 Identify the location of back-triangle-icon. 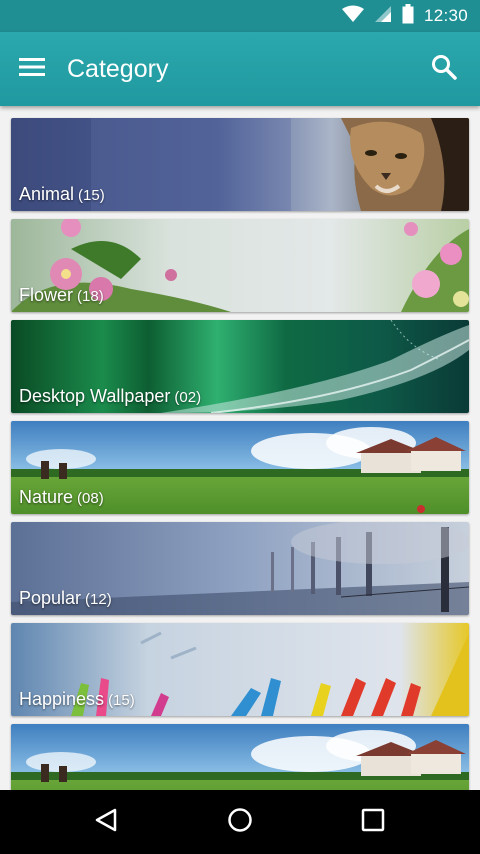
(106, 822).